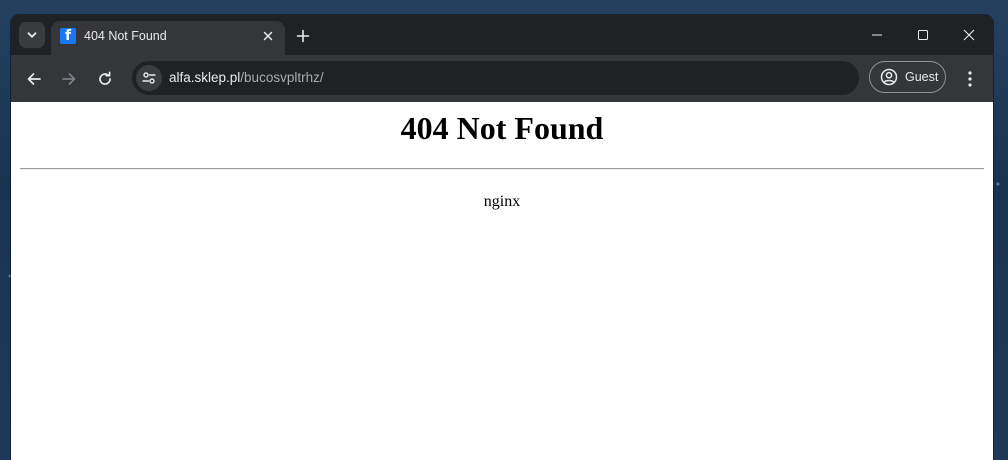  I want to click on page-heading: 404 Not Found, so click(502, 128).